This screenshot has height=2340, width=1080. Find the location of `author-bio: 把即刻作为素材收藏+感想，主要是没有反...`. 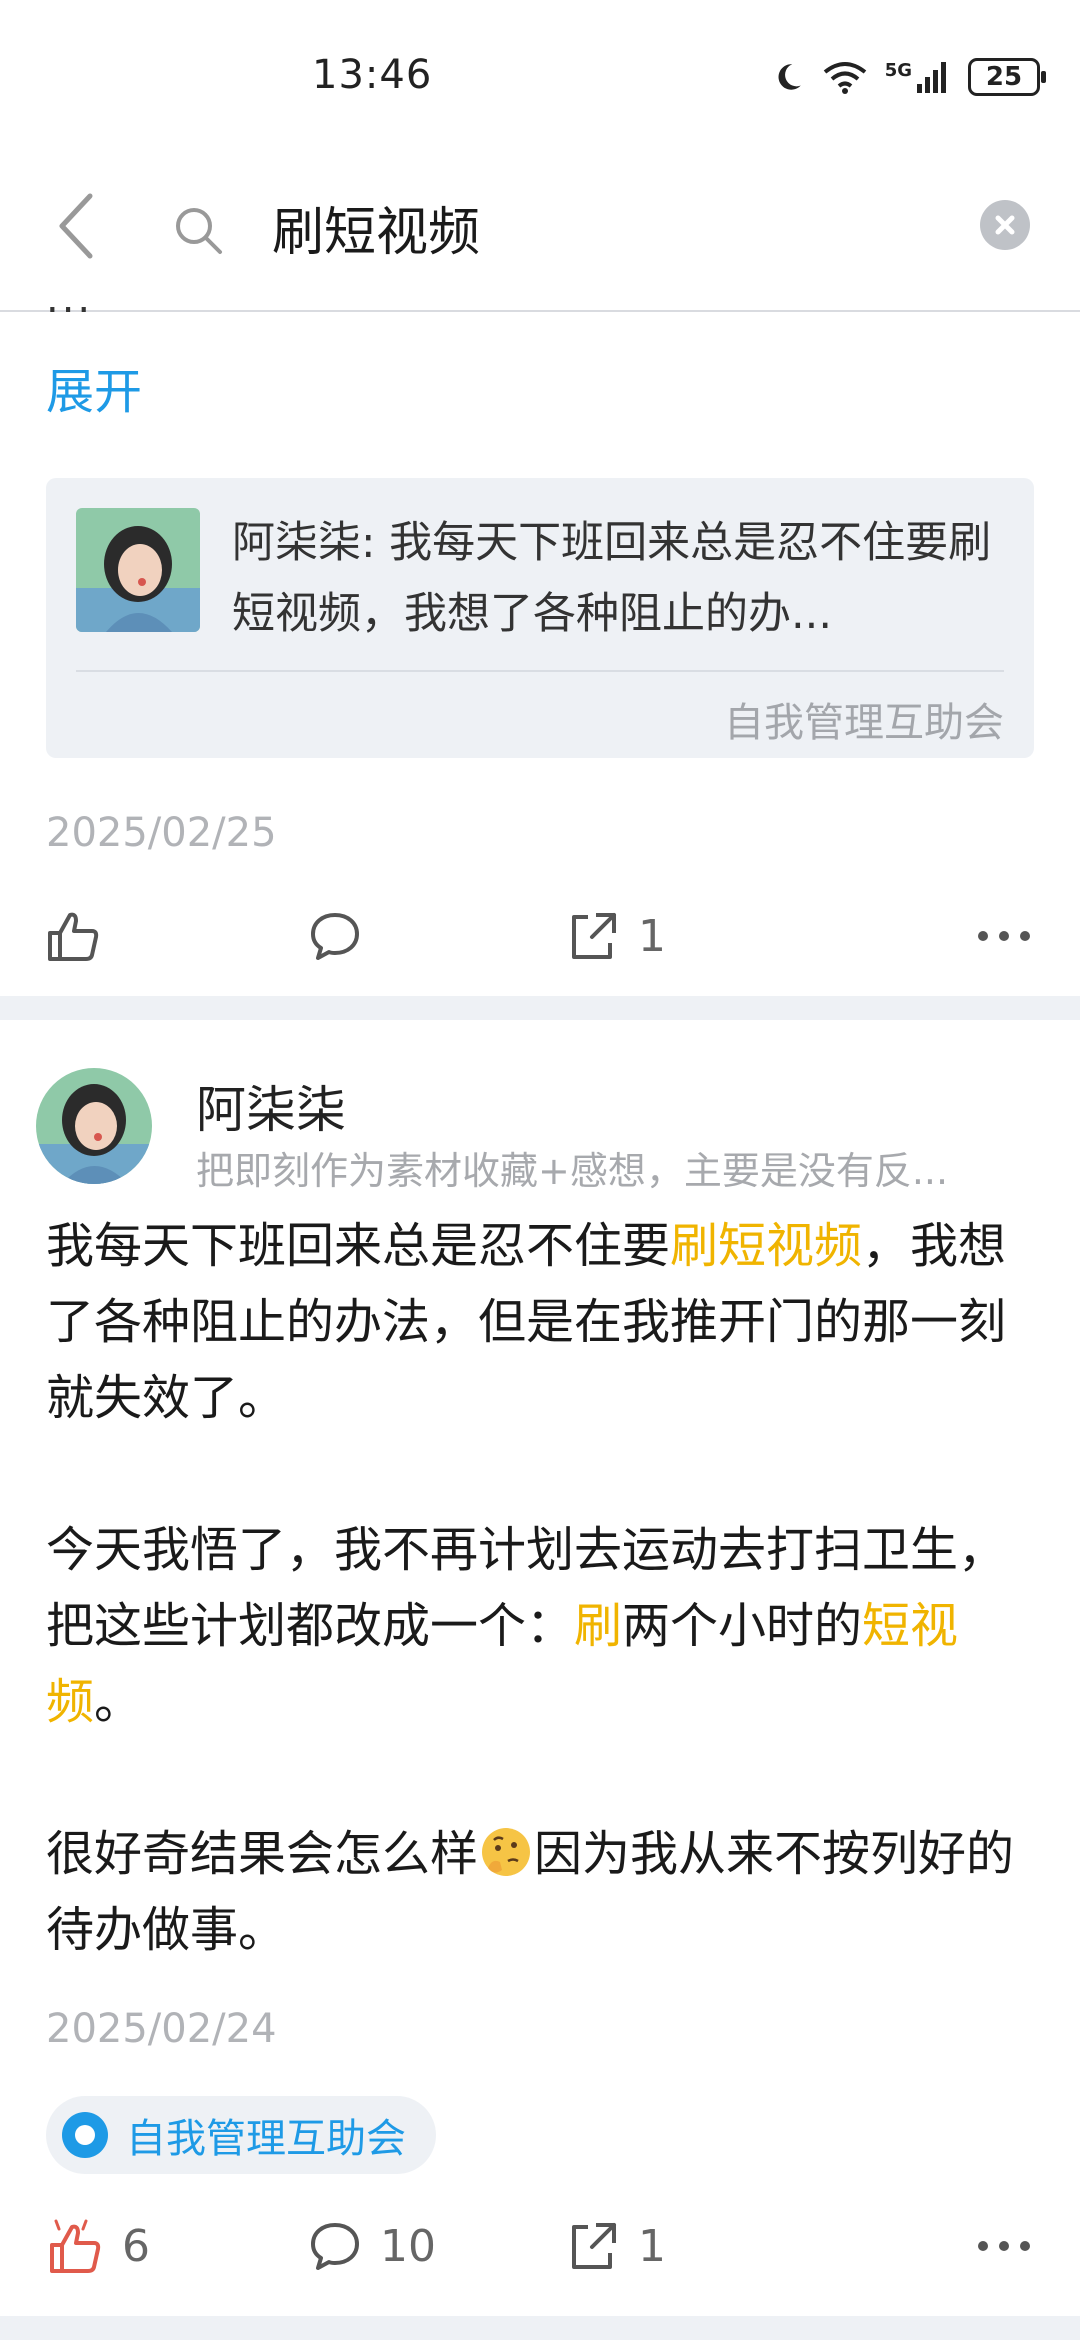

author-bio: 把即刻作为素材收藏+感想，主要是没有反... is located at coordinates (572, 1171).